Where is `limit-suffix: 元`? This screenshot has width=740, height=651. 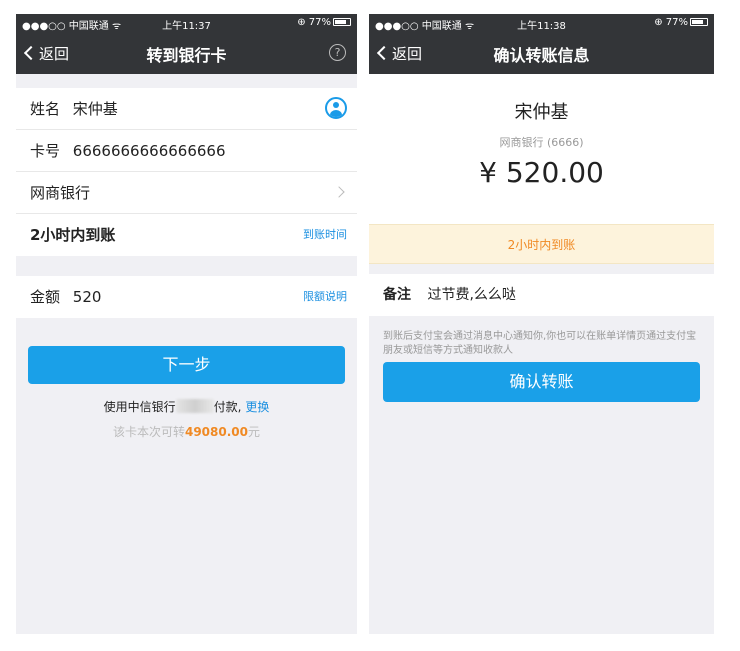 limit-suffix: 元 is located at coordinates (254, 432).